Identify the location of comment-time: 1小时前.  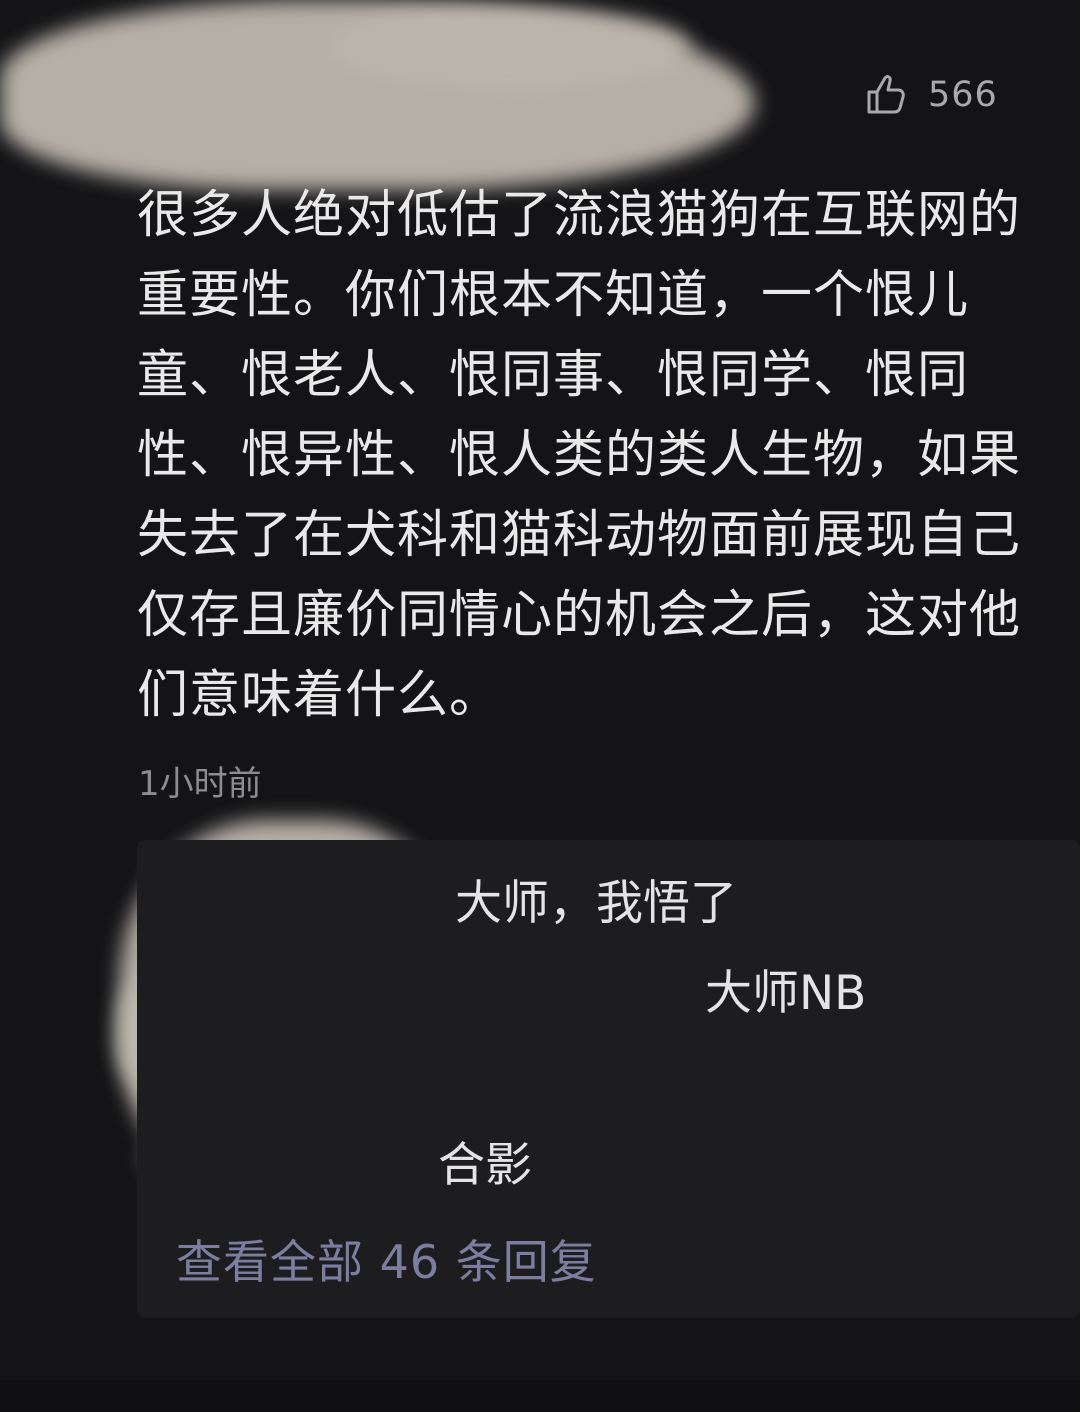
(200, 784).